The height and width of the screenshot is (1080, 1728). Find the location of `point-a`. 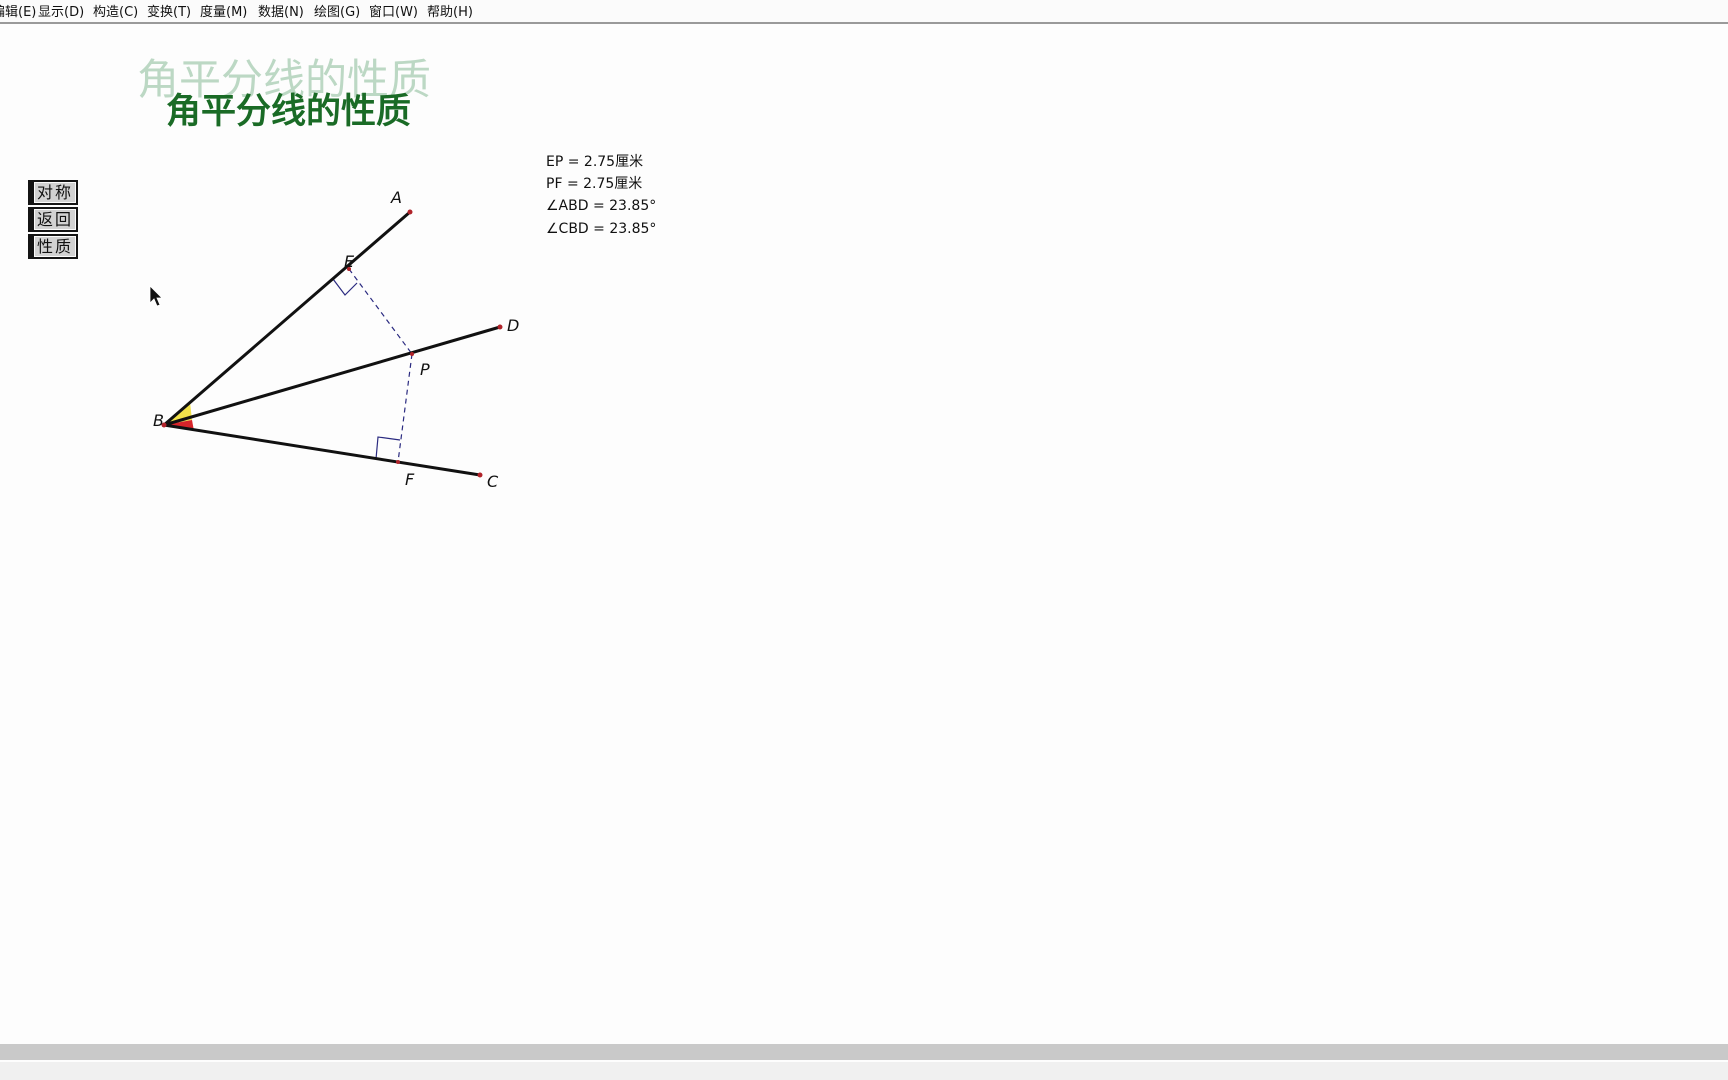

point-a is located at coordinates (410, 212).